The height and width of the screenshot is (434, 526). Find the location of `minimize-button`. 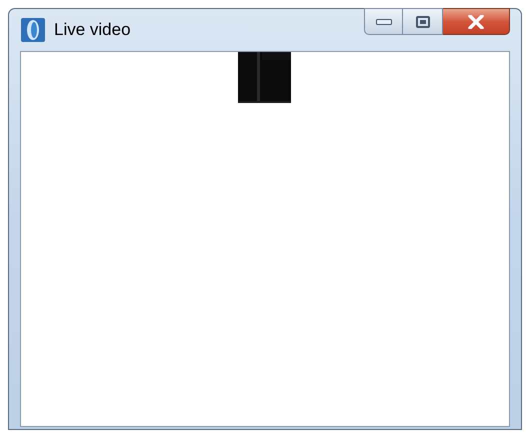

minimize-button is located at coordinates (383, 21).